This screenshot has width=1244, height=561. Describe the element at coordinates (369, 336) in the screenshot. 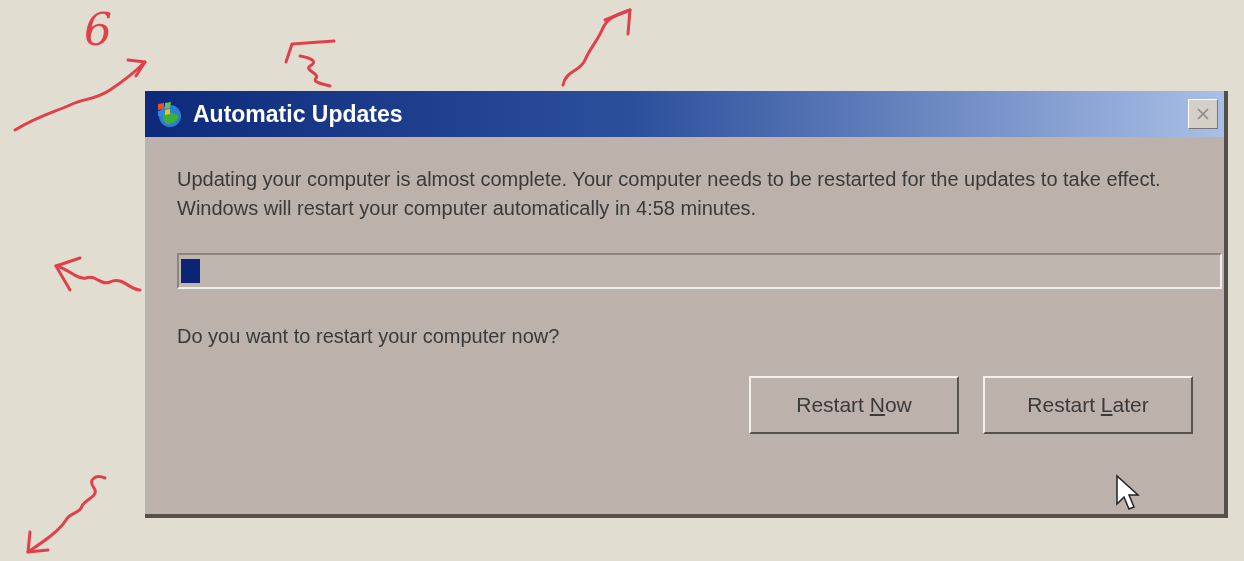

I see `question-text: Do you want to restart your computer now?` at that location.